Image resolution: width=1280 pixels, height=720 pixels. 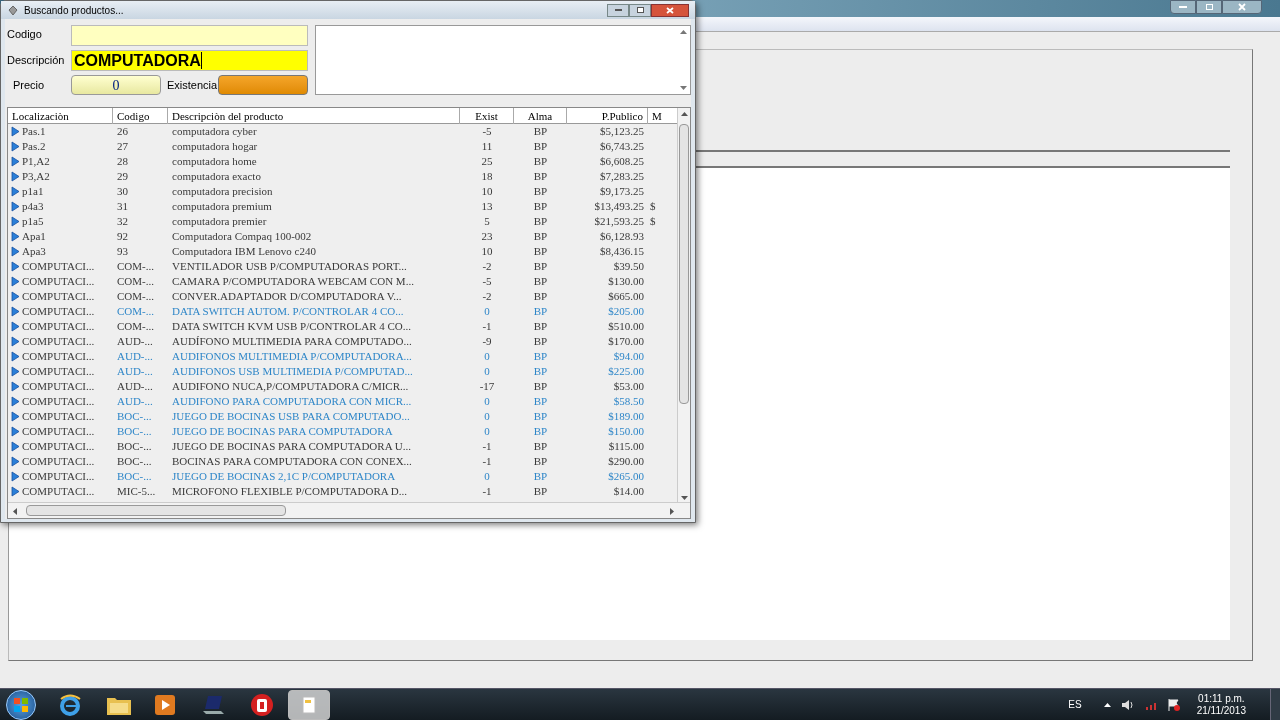 I want to click on table-cell-text: -5, so click(x=487, y=281).